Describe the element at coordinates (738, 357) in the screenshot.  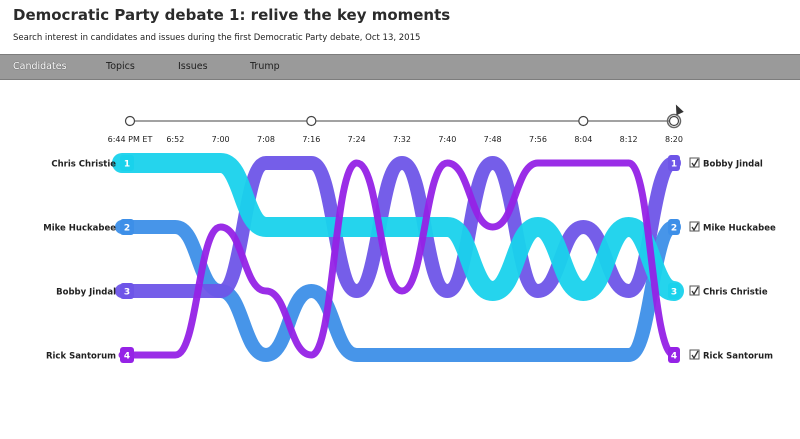
I see `candidate-label-right: Rick Santorum` at that location.